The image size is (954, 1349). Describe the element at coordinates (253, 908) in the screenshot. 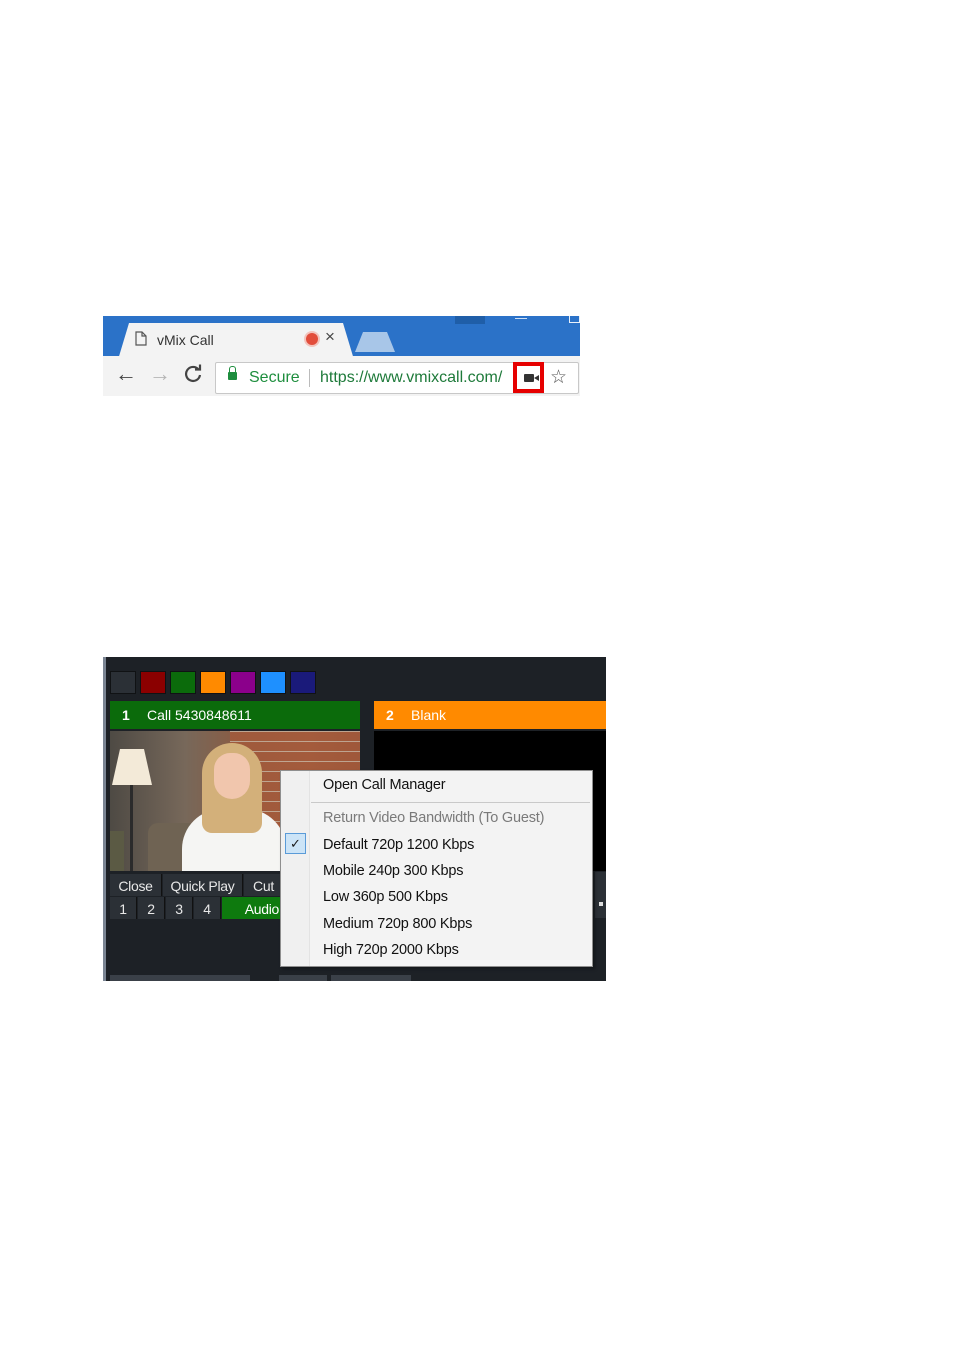

I see `audio-button: Audio` at that location.